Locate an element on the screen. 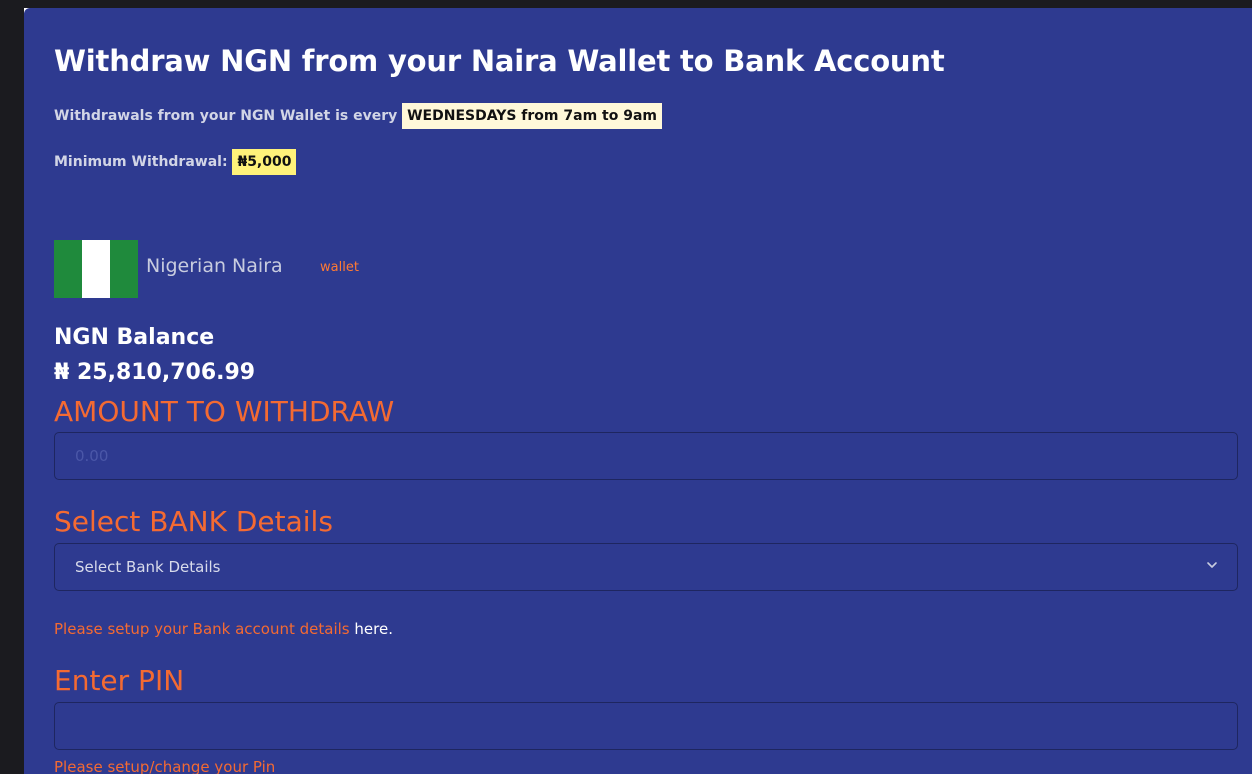 The image size is (1252, 774). pin-setup-hint: Please setup/change your Pin is located at coordinates (164, 766).